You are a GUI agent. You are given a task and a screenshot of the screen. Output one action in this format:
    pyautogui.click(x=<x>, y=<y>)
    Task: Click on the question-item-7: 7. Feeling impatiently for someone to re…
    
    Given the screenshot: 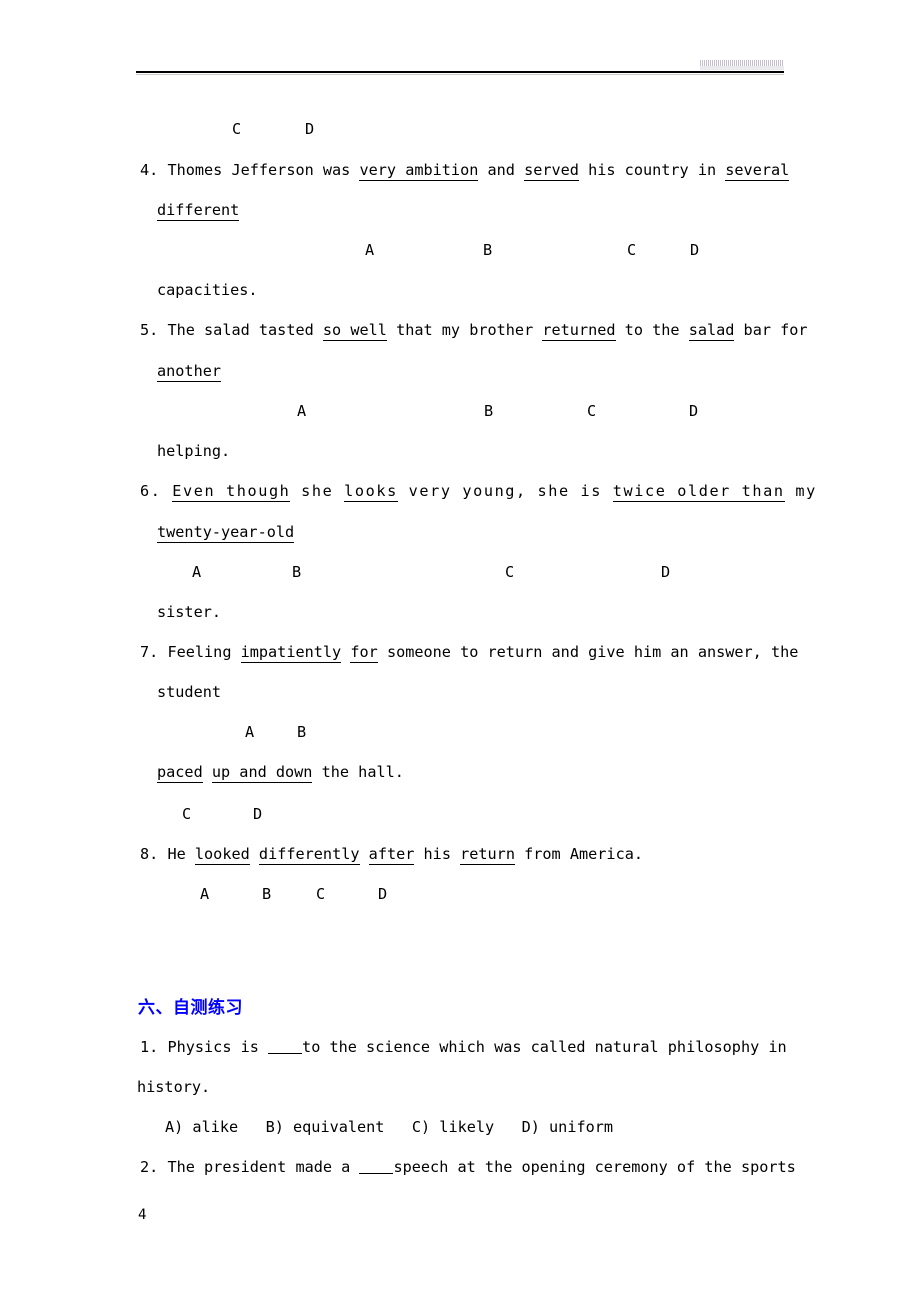 What is the action you would take?
    pyautogui.click(x=469, y=653)
    